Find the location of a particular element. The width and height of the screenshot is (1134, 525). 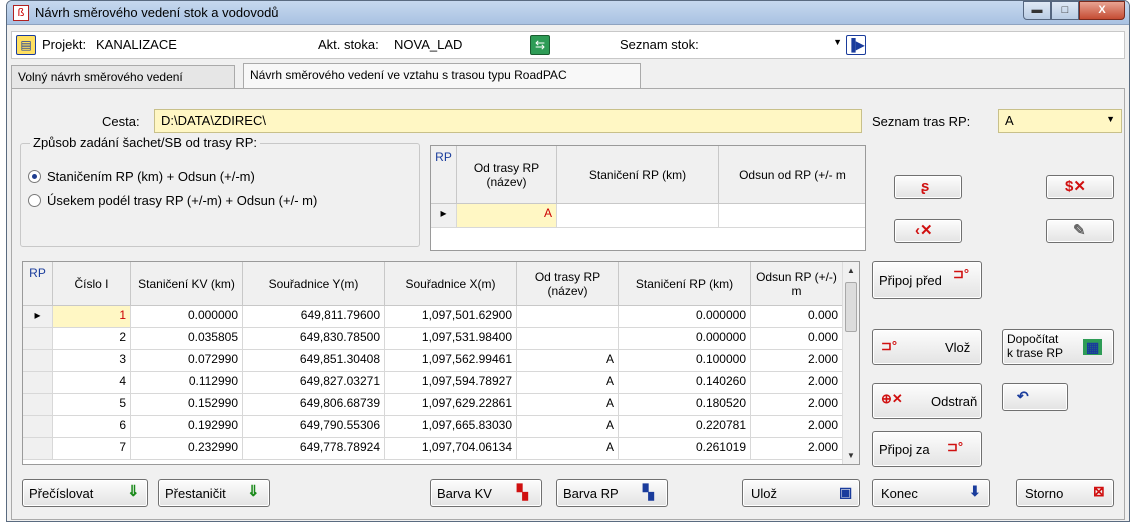

main-grid-header-y: Souřadnice Y(m) is located at coordinates (314, 284).